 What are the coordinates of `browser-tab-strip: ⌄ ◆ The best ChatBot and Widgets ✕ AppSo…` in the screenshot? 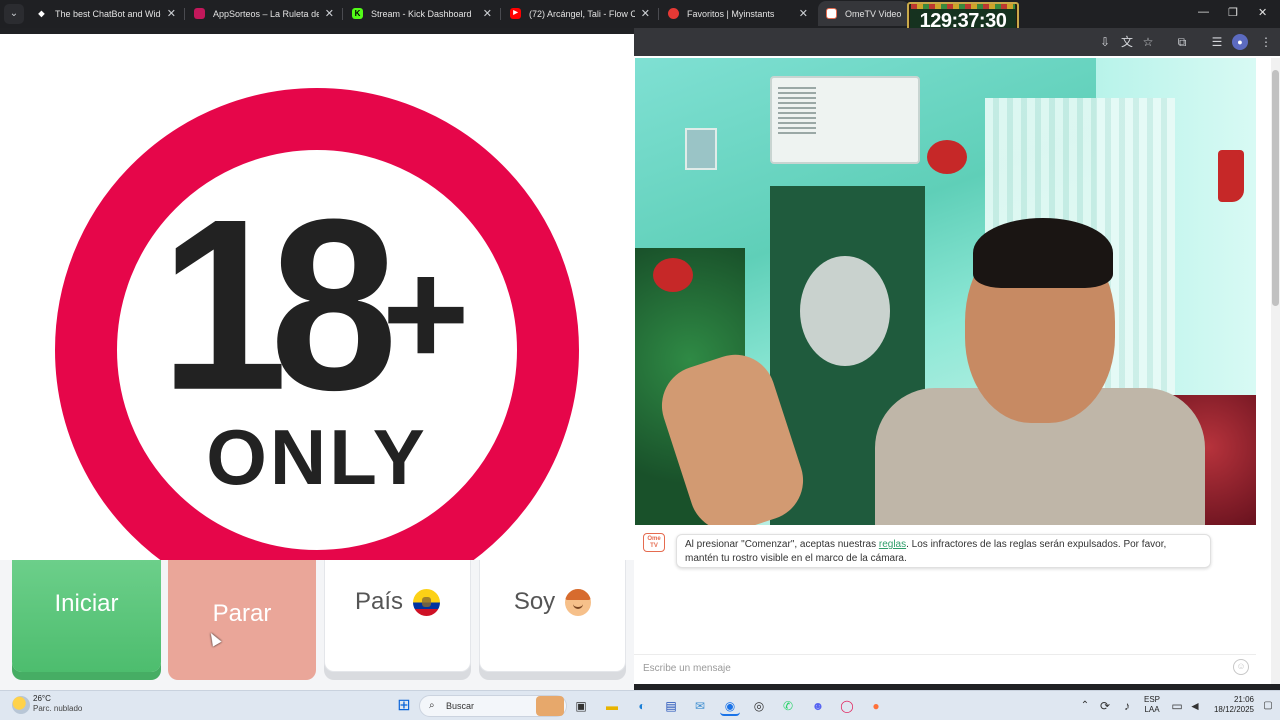 It's located at (640, 14).